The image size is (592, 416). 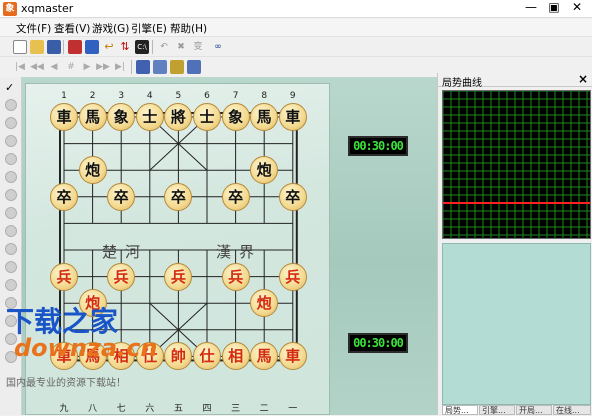 I want to click on graph-grid, so click(x=516, y=164).